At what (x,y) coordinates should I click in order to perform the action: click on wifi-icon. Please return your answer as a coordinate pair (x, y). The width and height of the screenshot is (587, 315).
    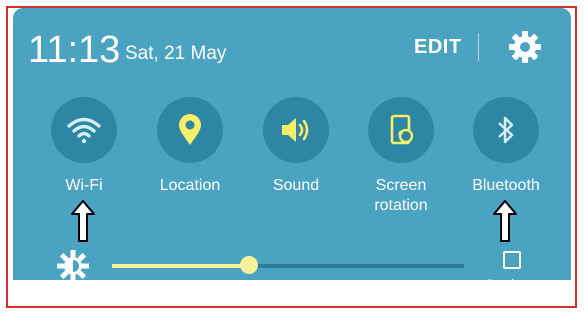
    Looking at the image, I should click on (84, 130).